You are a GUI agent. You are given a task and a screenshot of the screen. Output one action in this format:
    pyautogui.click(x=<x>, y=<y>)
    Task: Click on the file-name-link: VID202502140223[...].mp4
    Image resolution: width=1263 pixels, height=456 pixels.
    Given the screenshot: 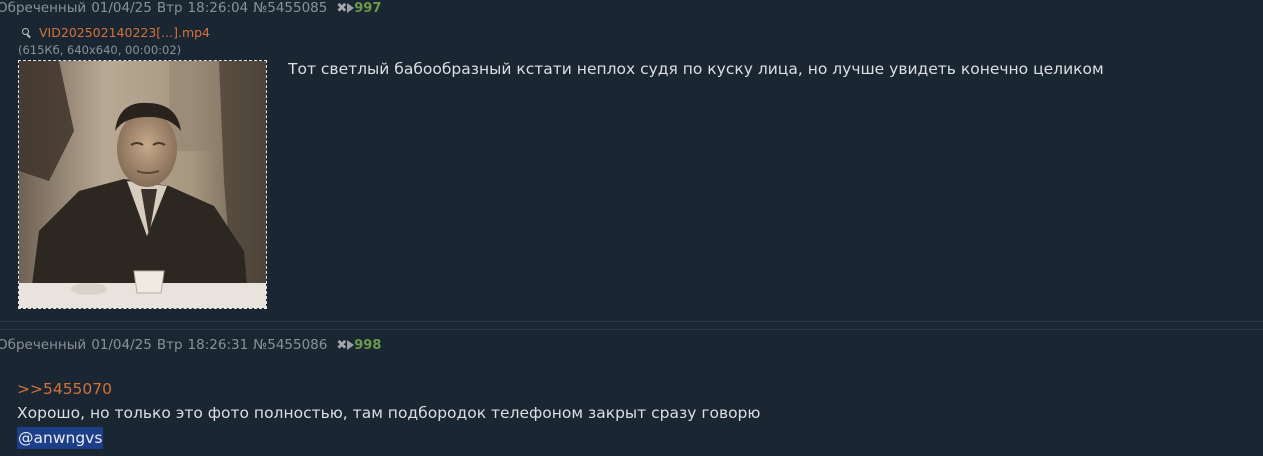 What is the action you would take?
    pyautogui.click(x=124, y=32)
    